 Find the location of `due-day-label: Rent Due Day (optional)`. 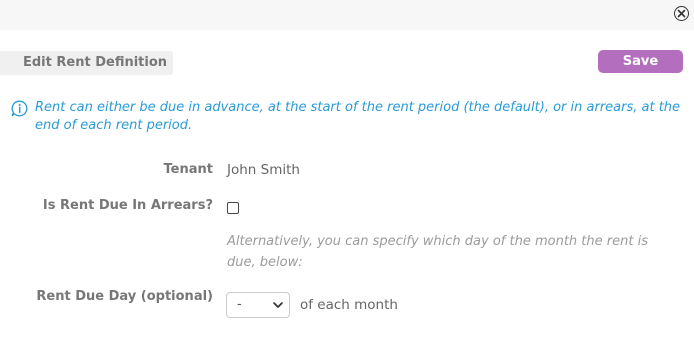

due-day-label: Rent Due Day (optional) is located at coordinates (124, 296).